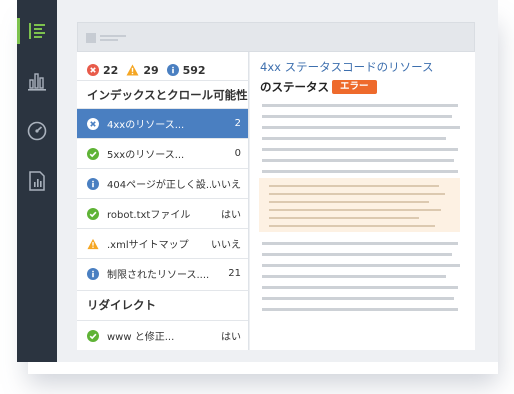 This screenshot has width=514, height=394. I want to click on info-count: 592, so click(186, 70).